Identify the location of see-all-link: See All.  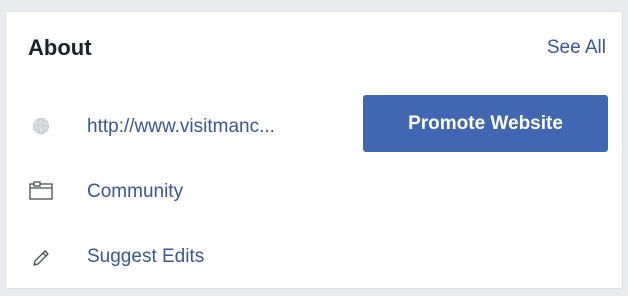
(576, 48).